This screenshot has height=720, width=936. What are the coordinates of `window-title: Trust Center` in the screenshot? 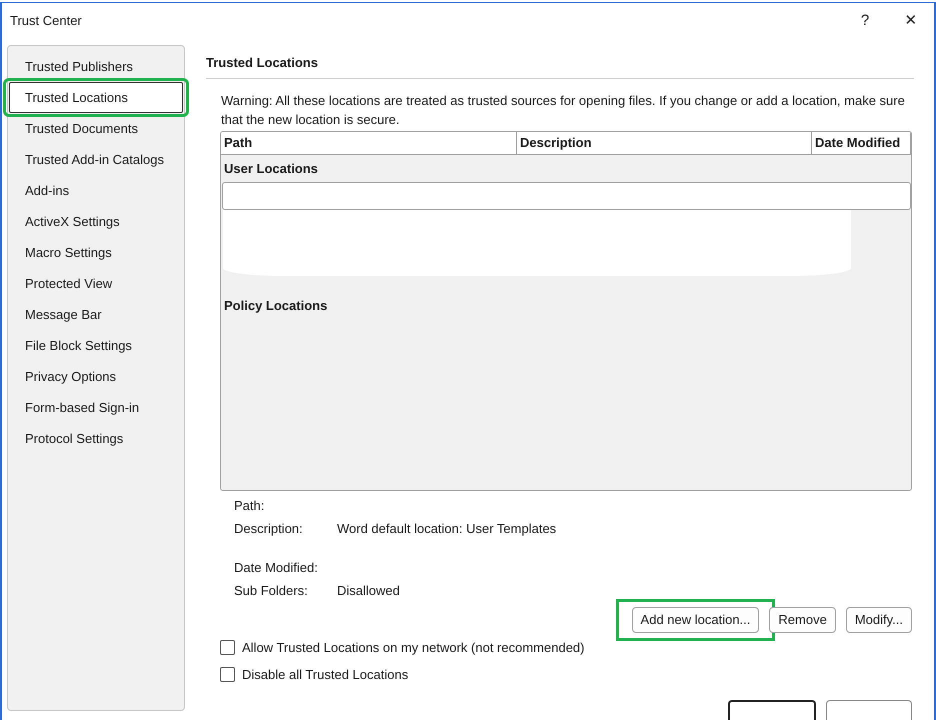 It's located at (46, 20).